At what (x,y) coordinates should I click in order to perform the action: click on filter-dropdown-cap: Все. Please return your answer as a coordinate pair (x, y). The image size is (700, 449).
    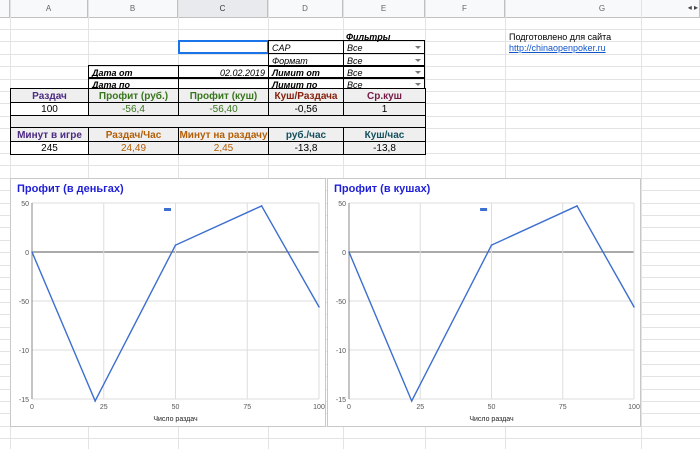
    Looking at the image, I should click on (384, 47).